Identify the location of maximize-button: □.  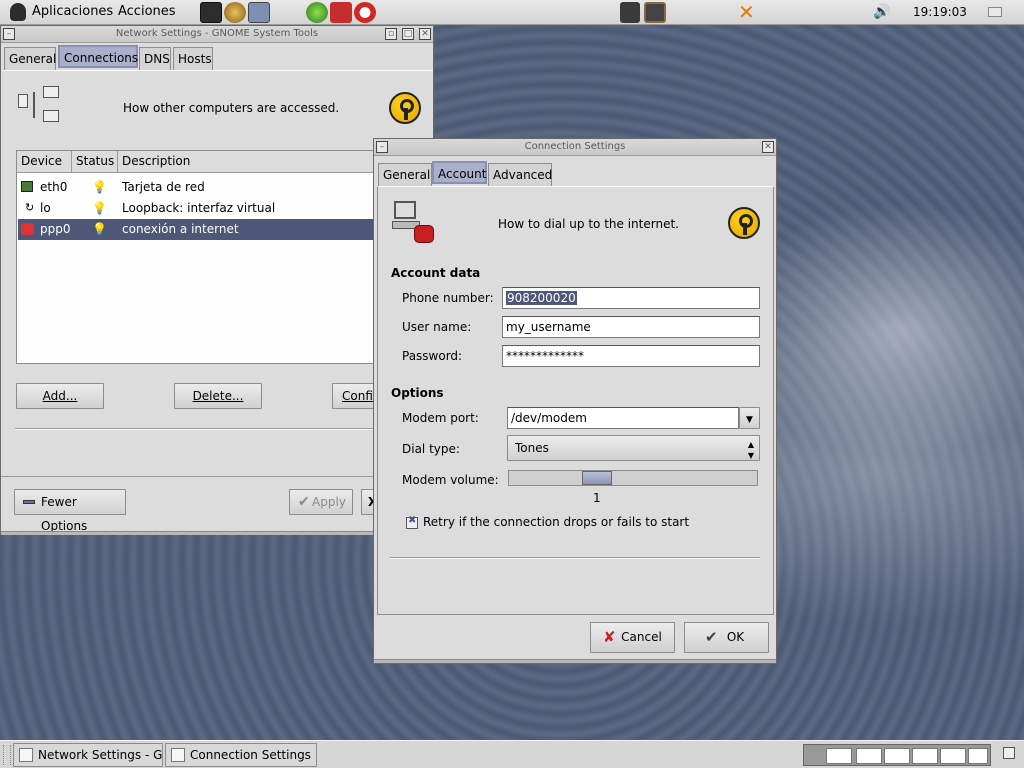
(408, 34).